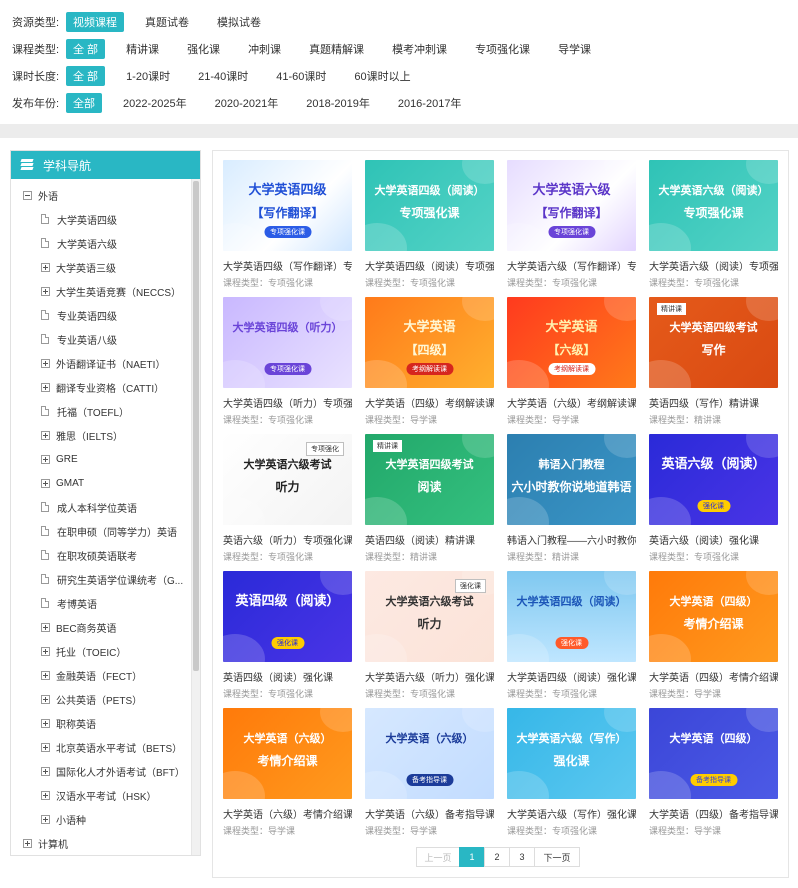 This screenshot has width=798, height=888. Describe the element at coordinates (429, 225) in the screenshot. I see `course-card: 大学英语四级（阅读） 专项强化课 大学英语四级（阅读）专项强 课程类型：专项强化课` at that location.